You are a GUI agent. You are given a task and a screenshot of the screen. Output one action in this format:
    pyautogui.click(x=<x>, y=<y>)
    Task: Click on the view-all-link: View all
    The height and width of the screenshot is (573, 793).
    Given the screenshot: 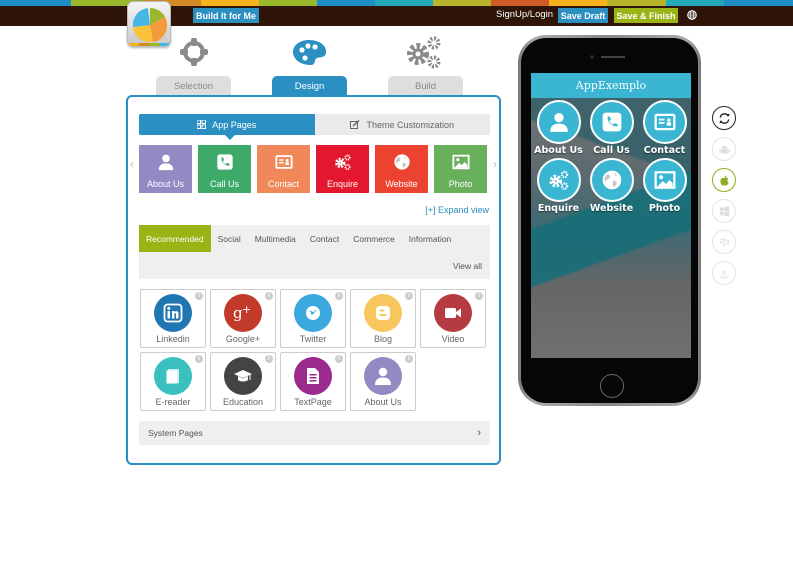 What is the action you would take?
    pyautogui.click(x=467, y=266)
    